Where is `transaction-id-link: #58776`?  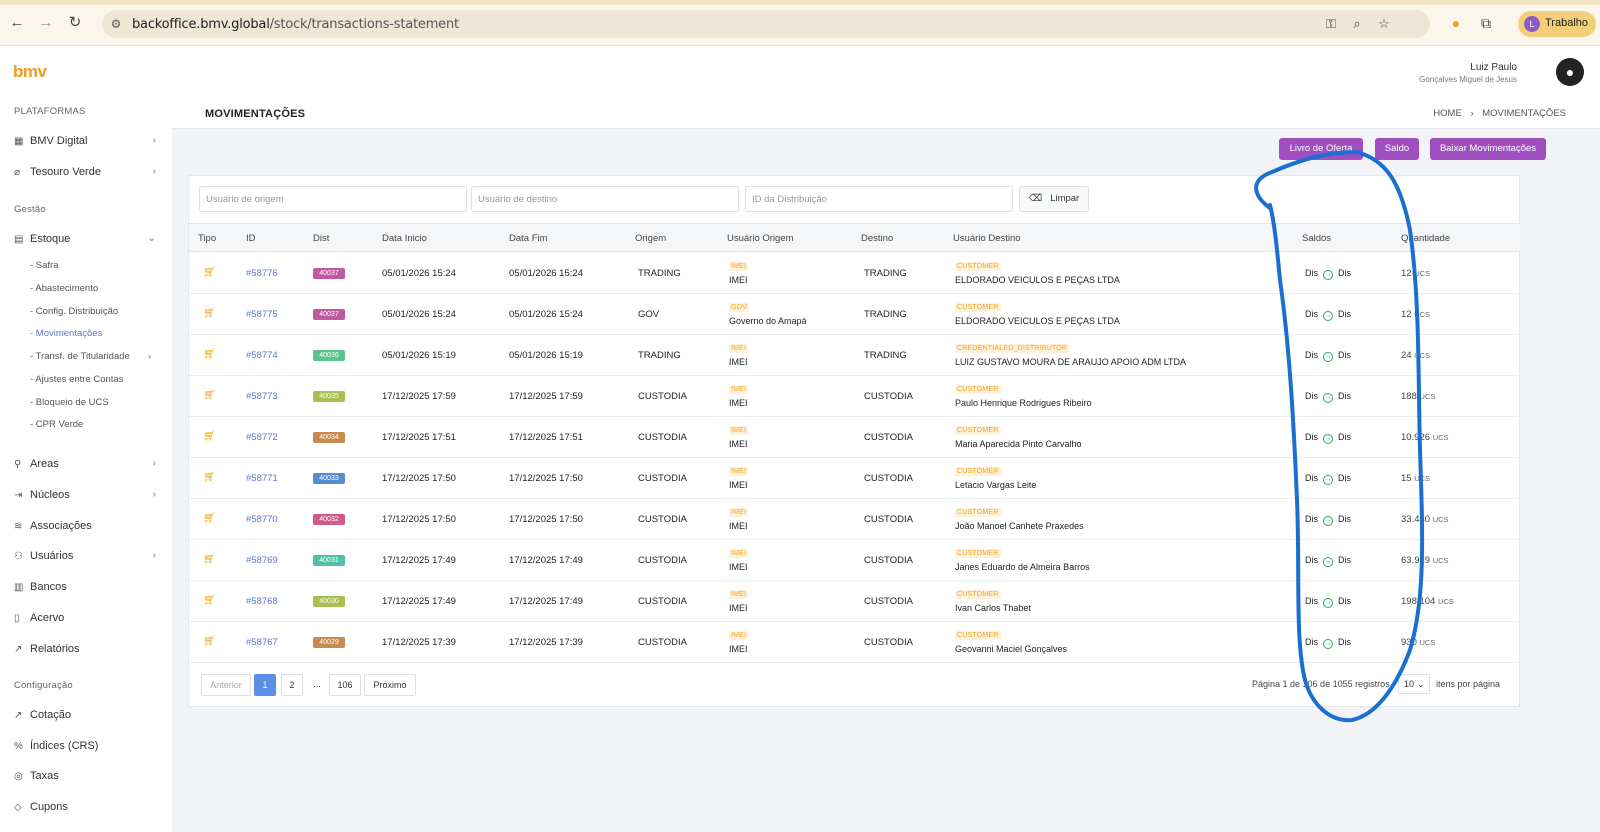
transaction-id-link: #58776 is located at coordinates (262, 273).